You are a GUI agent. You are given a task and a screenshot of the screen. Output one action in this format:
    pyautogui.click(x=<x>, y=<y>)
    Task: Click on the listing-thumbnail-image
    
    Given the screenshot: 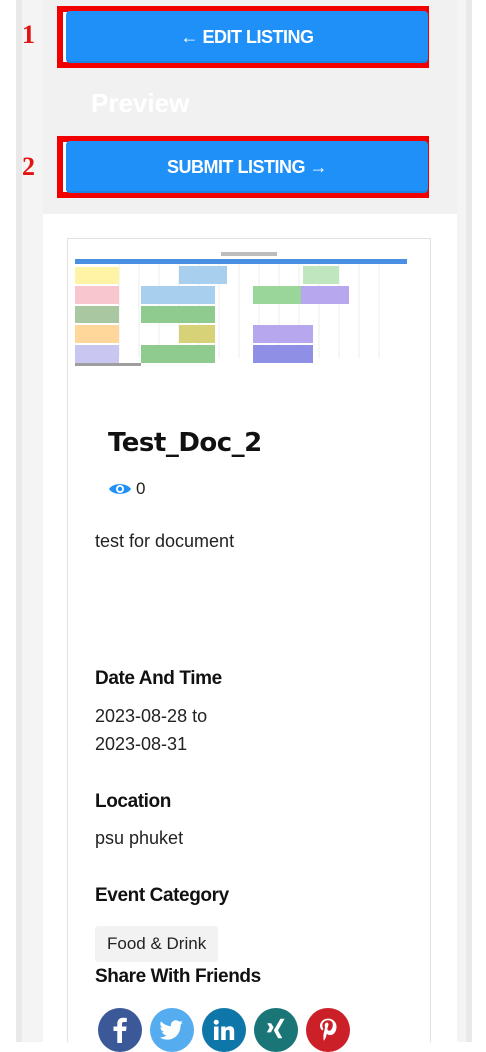 What is the action you would take?
    pyautogui.click(x=241, y=308)
    